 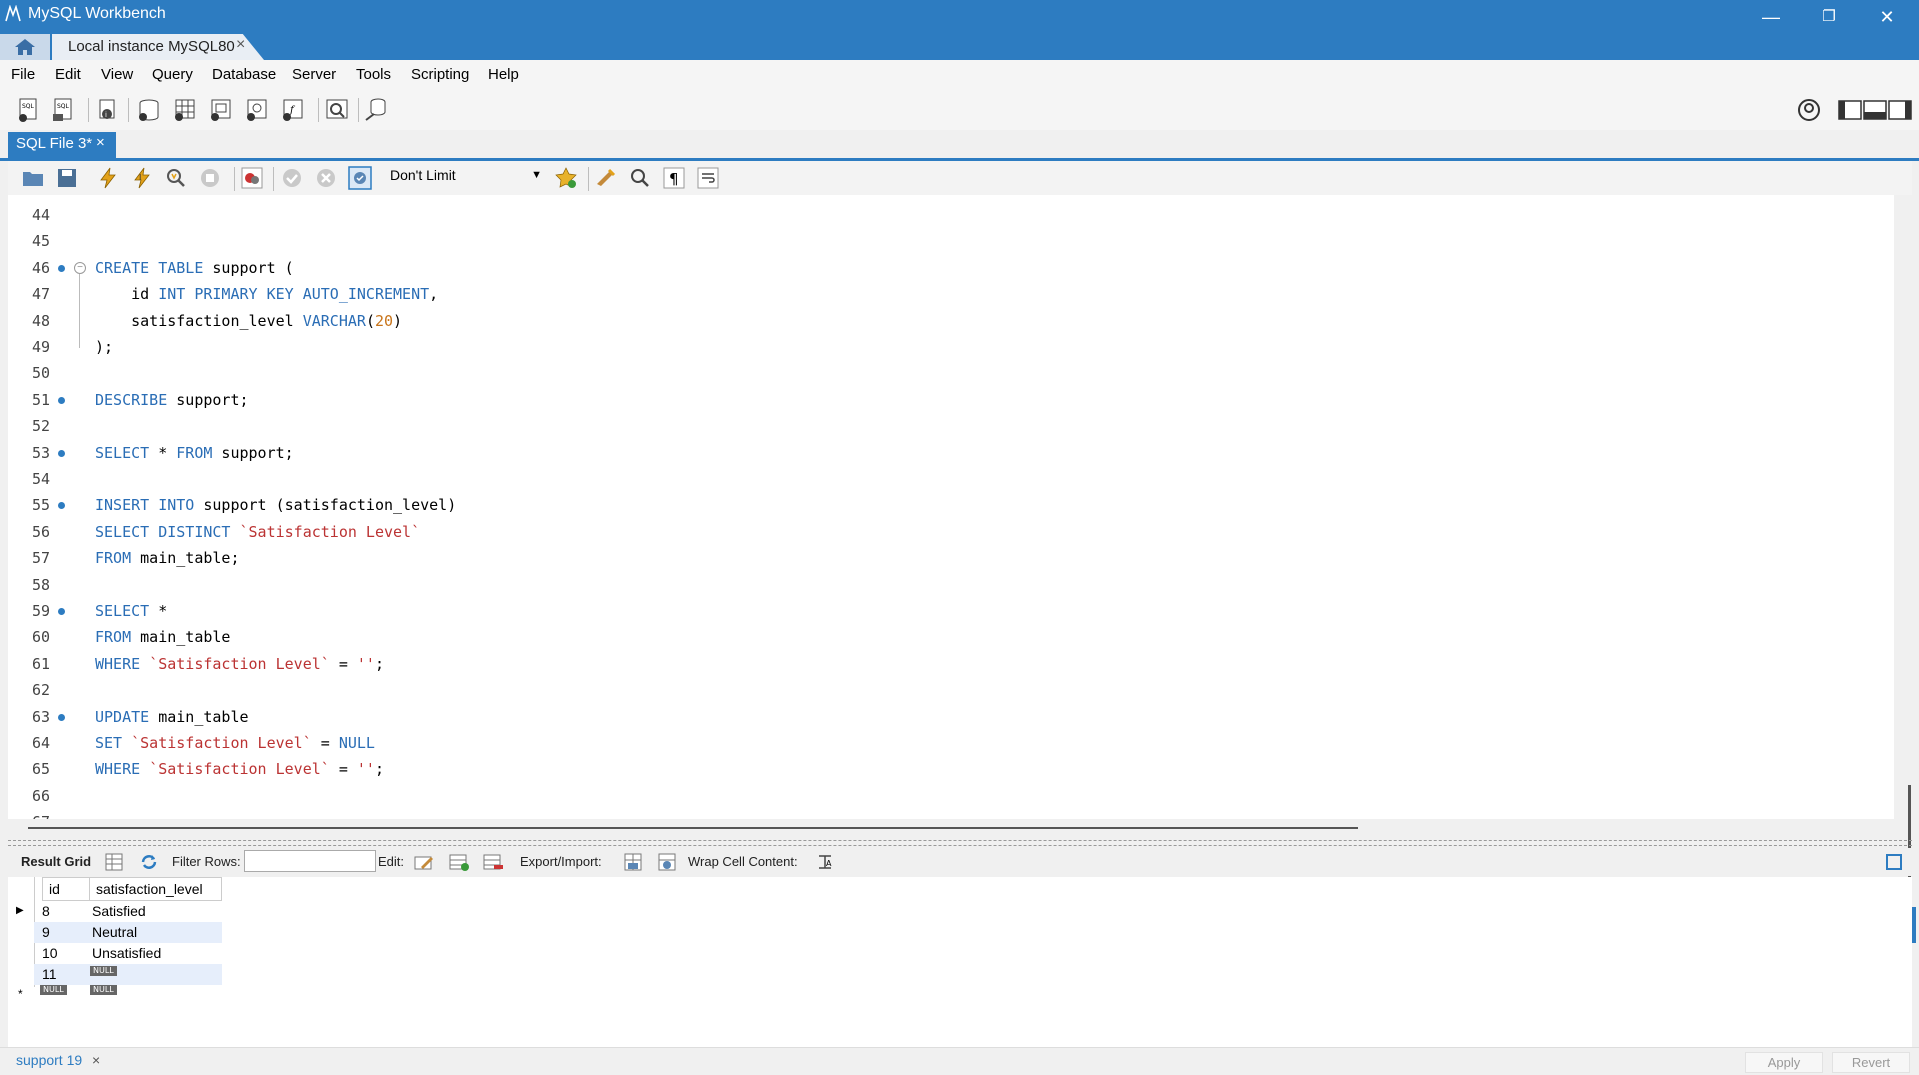 What do you see at coordinates (126, 953) in the screenshot?
I see `table-cell-satisfaction-level: Unsatisfied` at bounding box center [126, 953].